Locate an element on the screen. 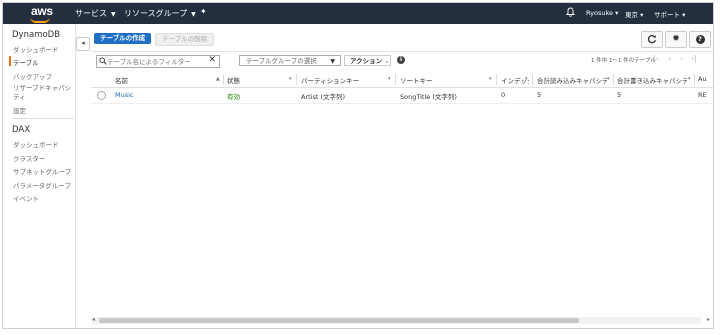  search-icon is located at coordinates (103, 61).